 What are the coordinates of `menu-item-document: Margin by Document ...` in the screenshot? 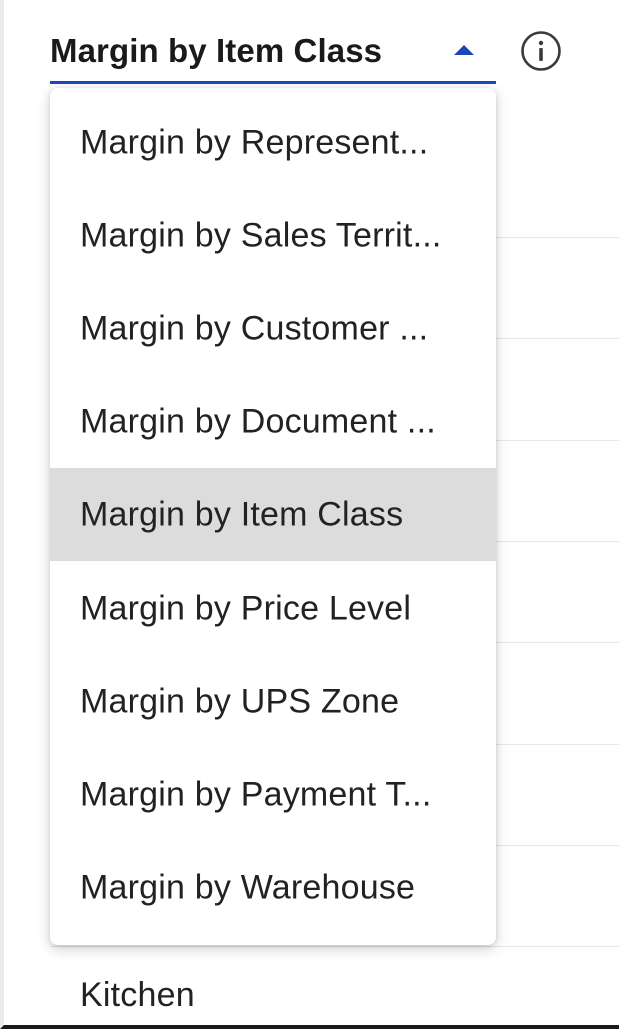 It's located at (273, 421).